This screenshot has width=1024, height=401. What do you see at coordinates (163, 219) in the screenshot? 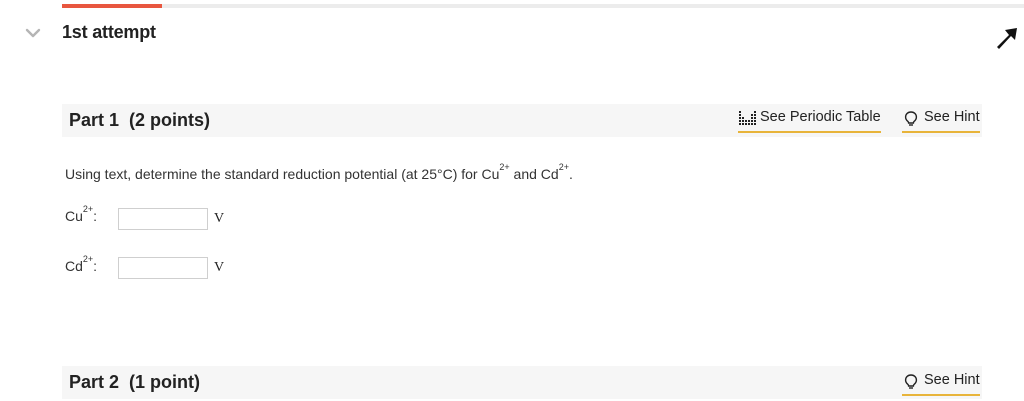
I see `cu-potential-input` at bounding box center [163, 219].